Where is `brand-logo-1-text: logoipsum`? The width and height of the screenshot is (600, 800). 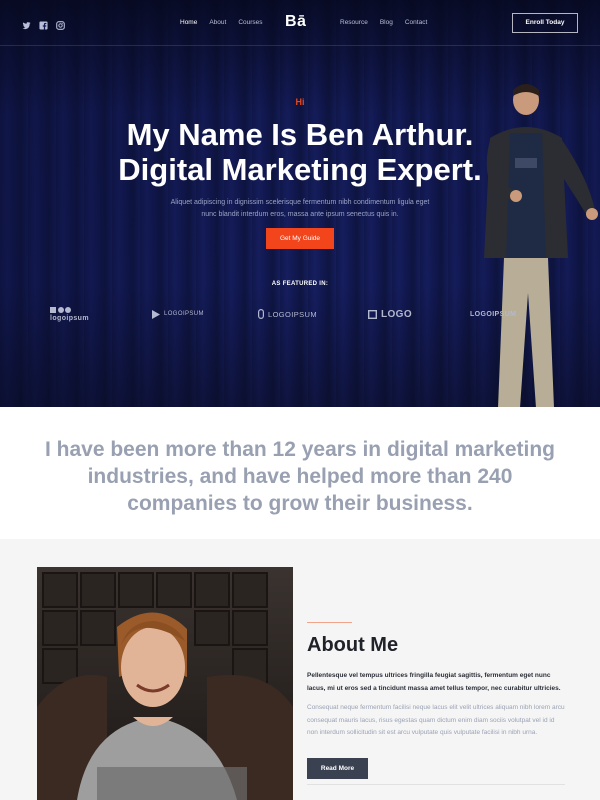 brand-logo-1-text: logoipsum is located at coordinates (69, 318).